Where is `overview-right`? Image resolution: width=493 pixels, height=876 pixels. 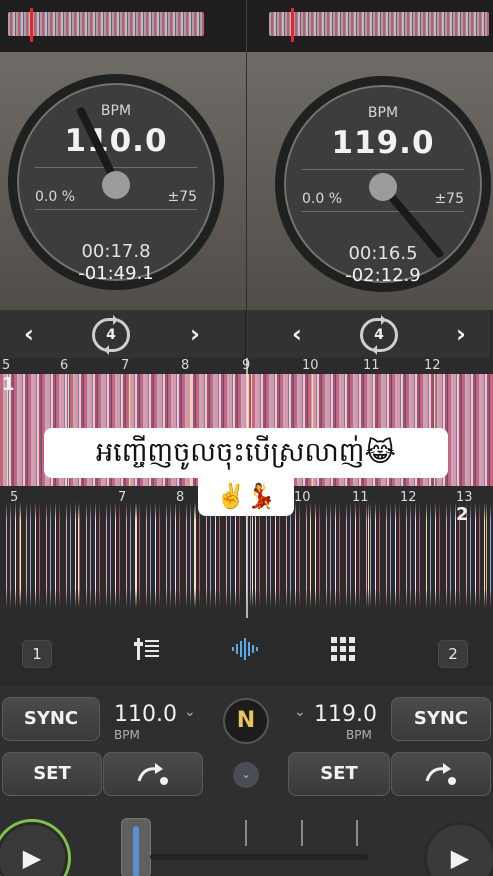 overview-right is located at coordinates (370, 26).